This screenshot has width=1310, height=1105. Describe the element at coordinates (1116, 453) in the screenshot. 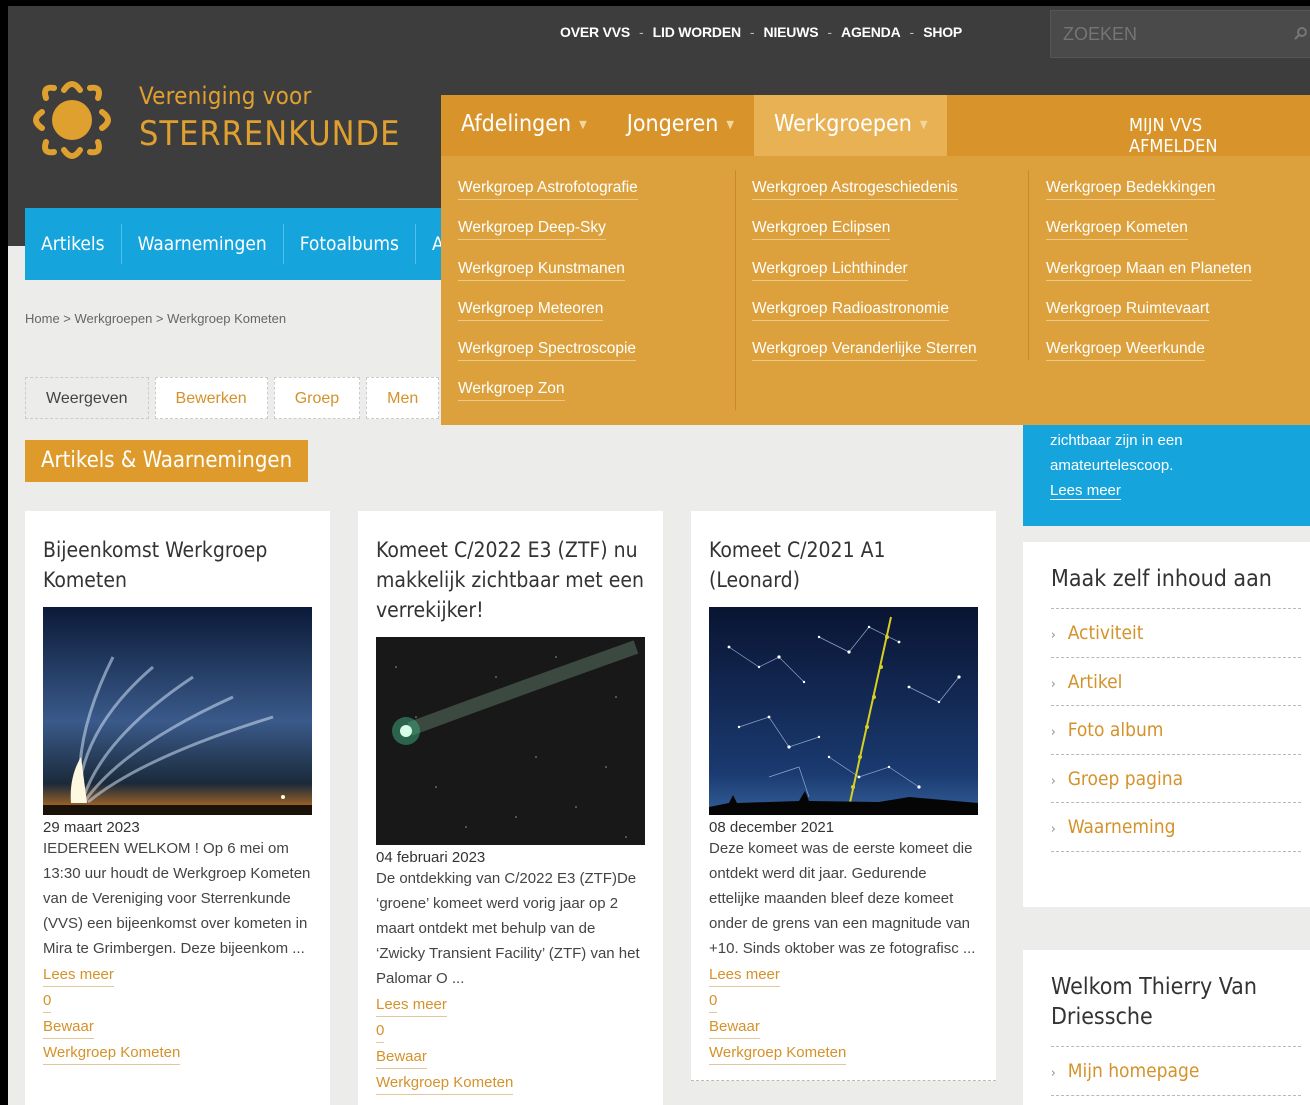

I see `teaser-text: zichtbaar zijn in een amateurtelescoop.` at that location.